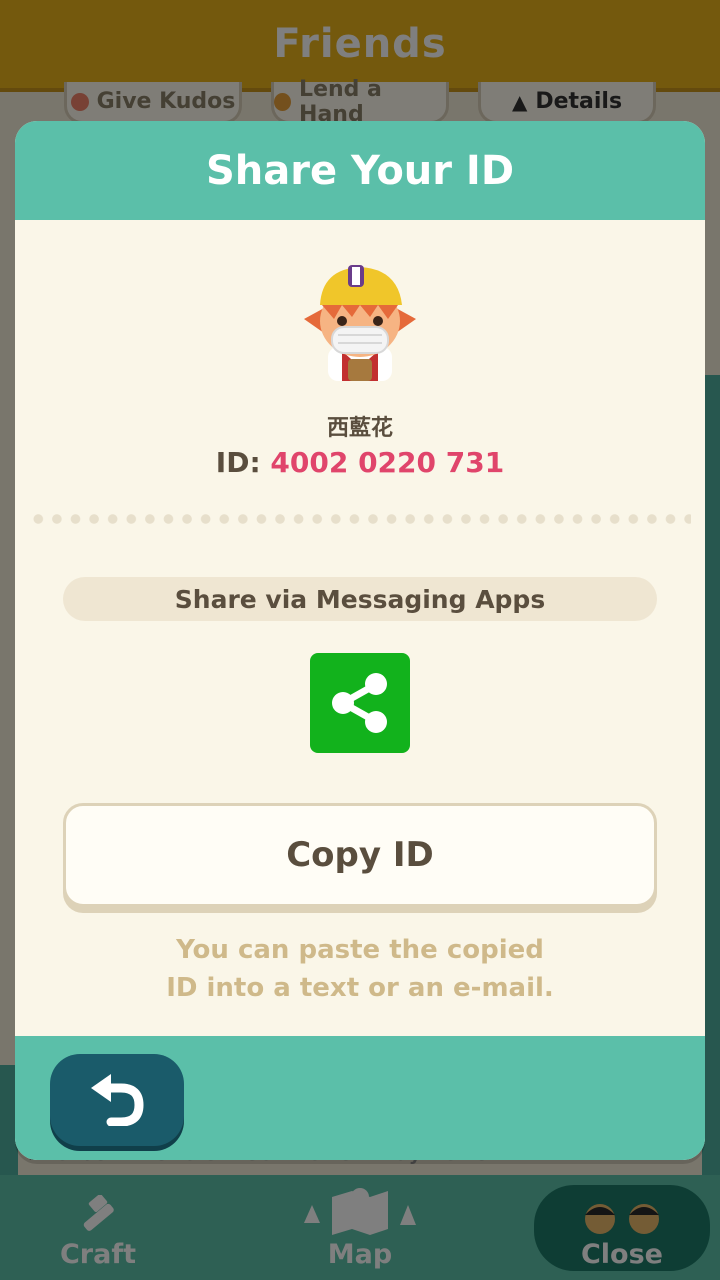 This screenshot has width=720, height=1280. I want to click on id-prefix: ID:, so click(243, 462).